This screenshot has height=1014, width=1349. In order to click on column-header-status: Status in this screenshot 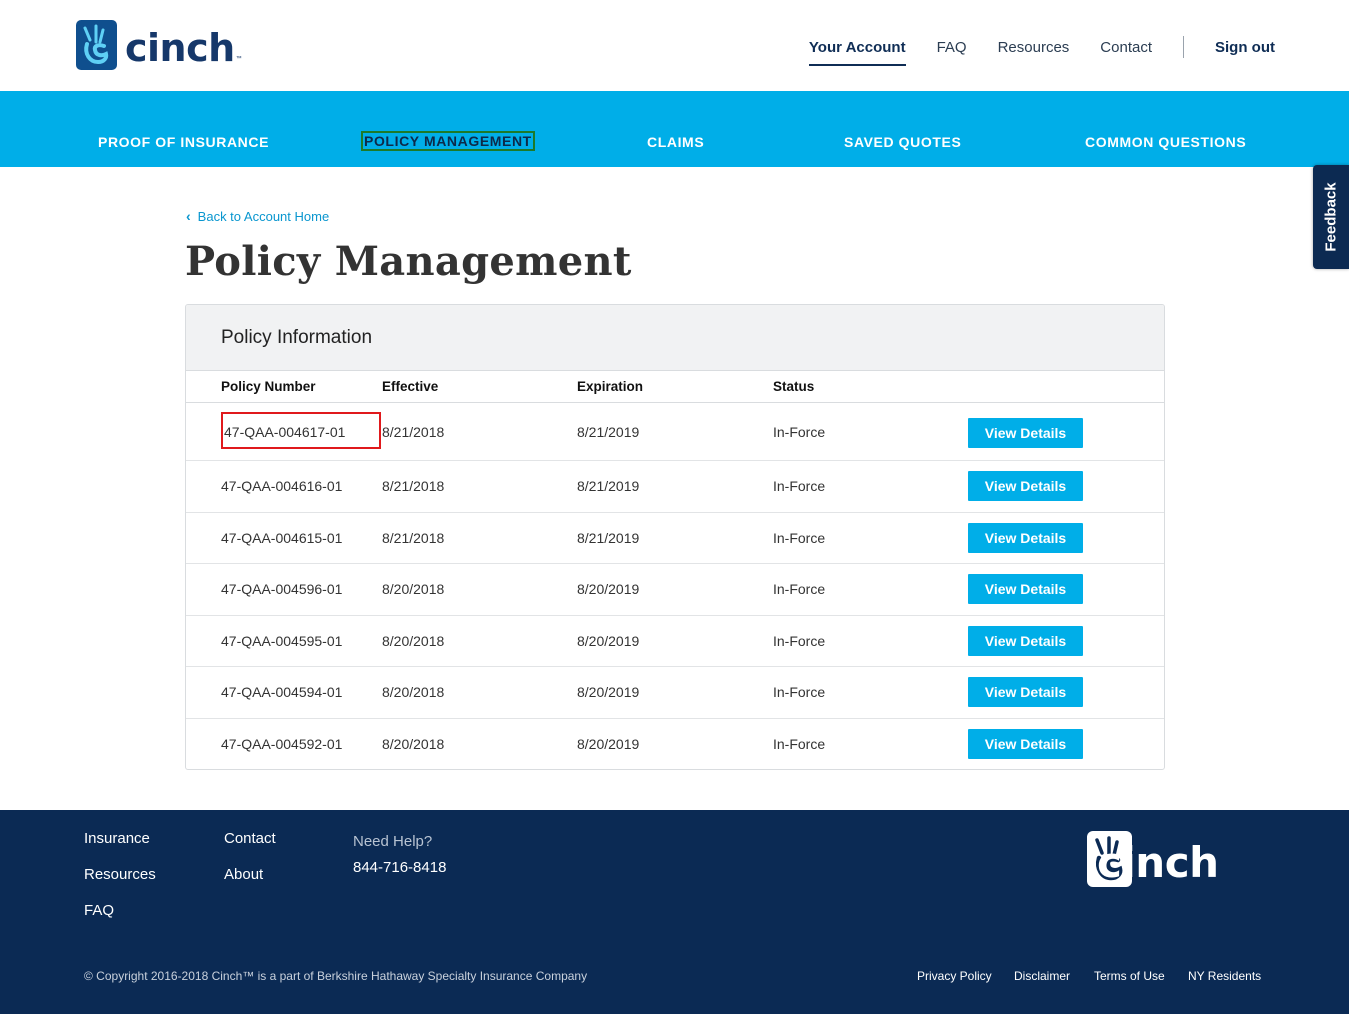, I will do `click(794, 386)`.